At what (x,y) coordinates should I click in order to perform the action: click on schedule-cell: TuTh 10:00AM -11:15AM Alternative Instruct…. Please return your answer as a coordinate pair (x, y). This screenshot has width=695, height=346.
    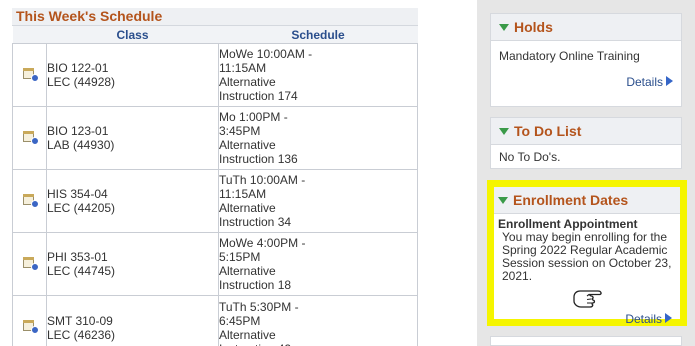
    Looking at the image, I should click on (318, 201).